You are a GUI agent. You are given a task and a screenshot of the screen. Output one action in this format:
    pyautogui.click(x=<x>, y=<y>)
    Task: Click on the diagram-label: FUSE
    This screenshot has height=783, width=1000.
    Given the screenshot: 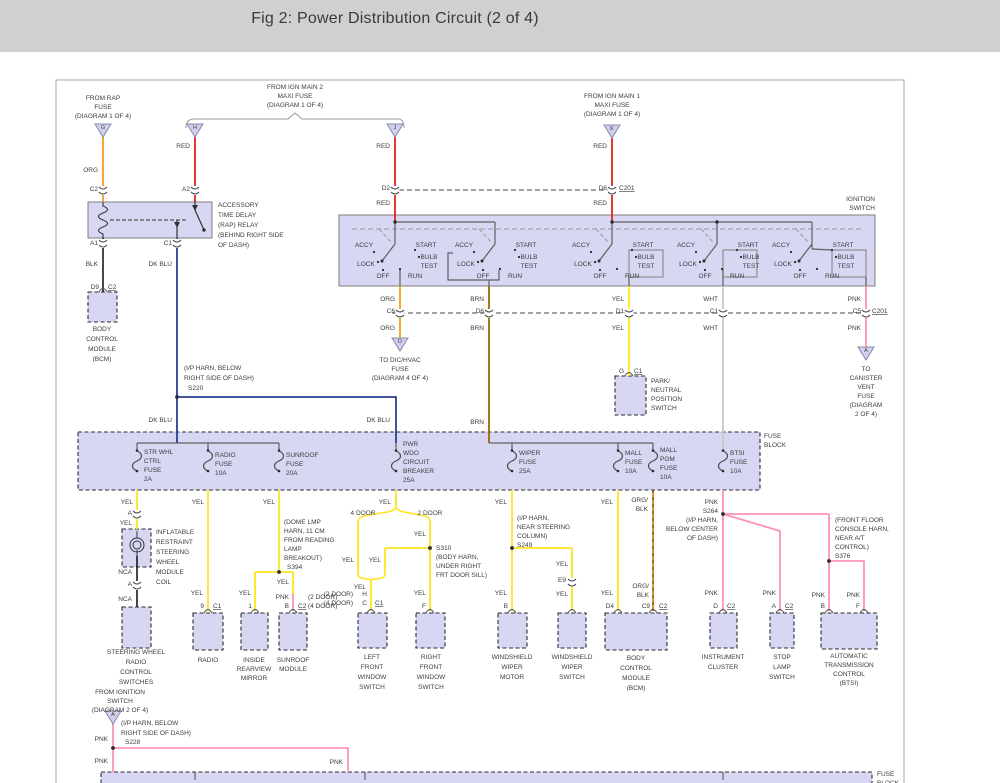 What is the action you would take?
    pyautogui.click(x=886, y=774)
    